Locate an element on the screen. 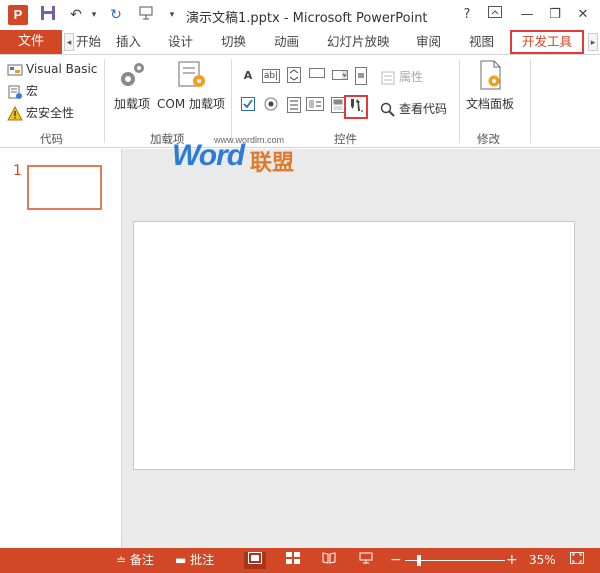  tab-design: 设计 is located at coordinates (180, 42).